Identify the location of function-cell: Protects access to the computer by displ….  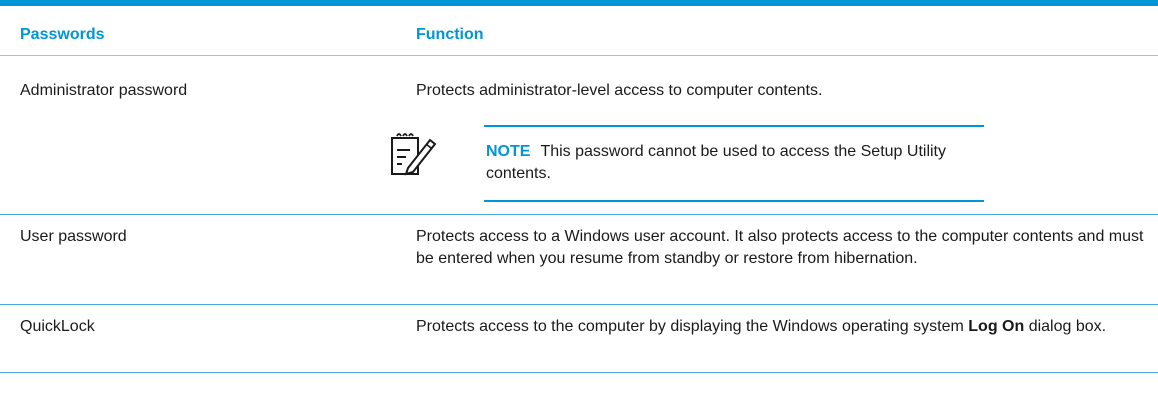
(781, 327).